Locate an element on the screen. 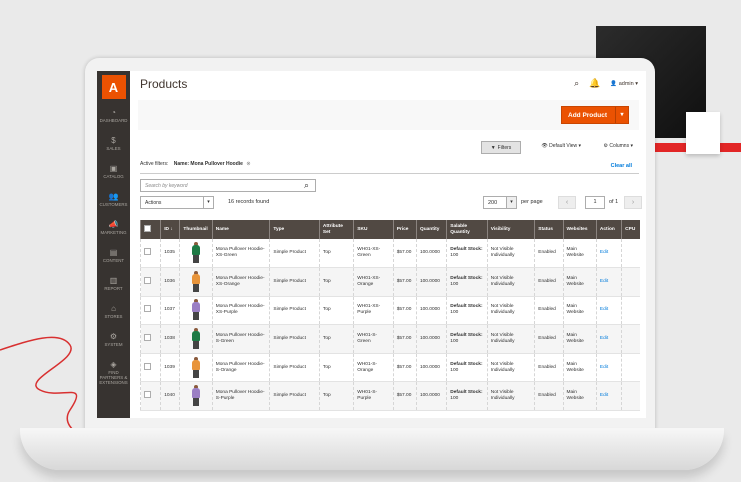 The height and width of the screenshot is (482, 741). cell-id: 1036 is located at coordinates (170, 282).